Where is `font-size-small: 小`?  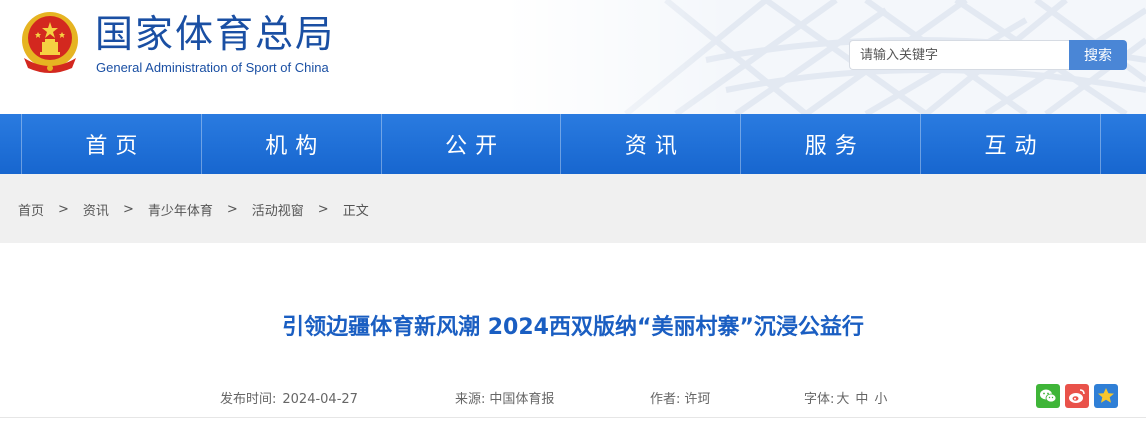
font-size-small: 小 is located at coordinates (880, 399).